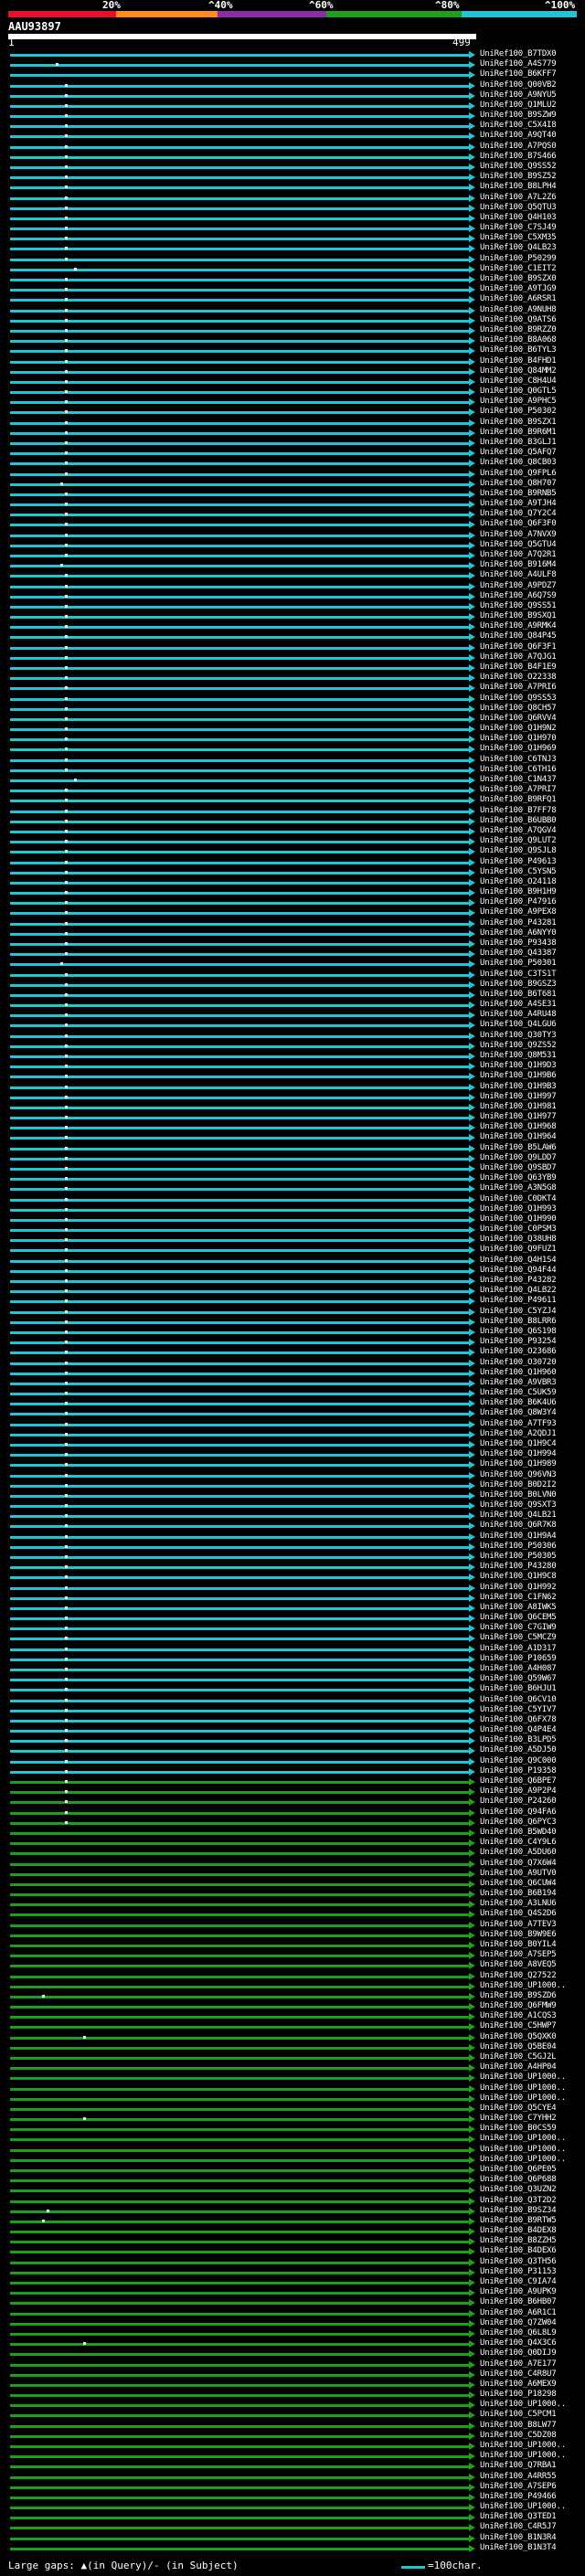  Describe the element at coordinates (293, 985) in the screenshot. I see `hit-row: UniRef100_B9GSZ3` at that location.